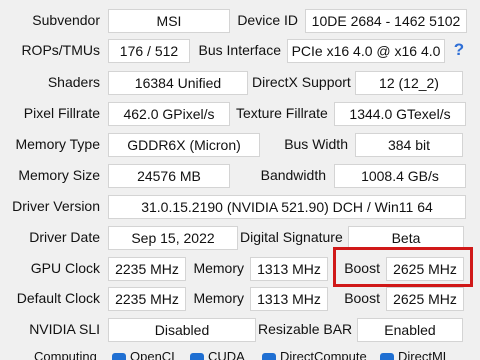 The width and height of the screenshot is (480, 360). What do you see at coordinates (301, 82) in the screenshot?
I see `directx-support-label: DirectX Support` at bounding box center [301, 82].